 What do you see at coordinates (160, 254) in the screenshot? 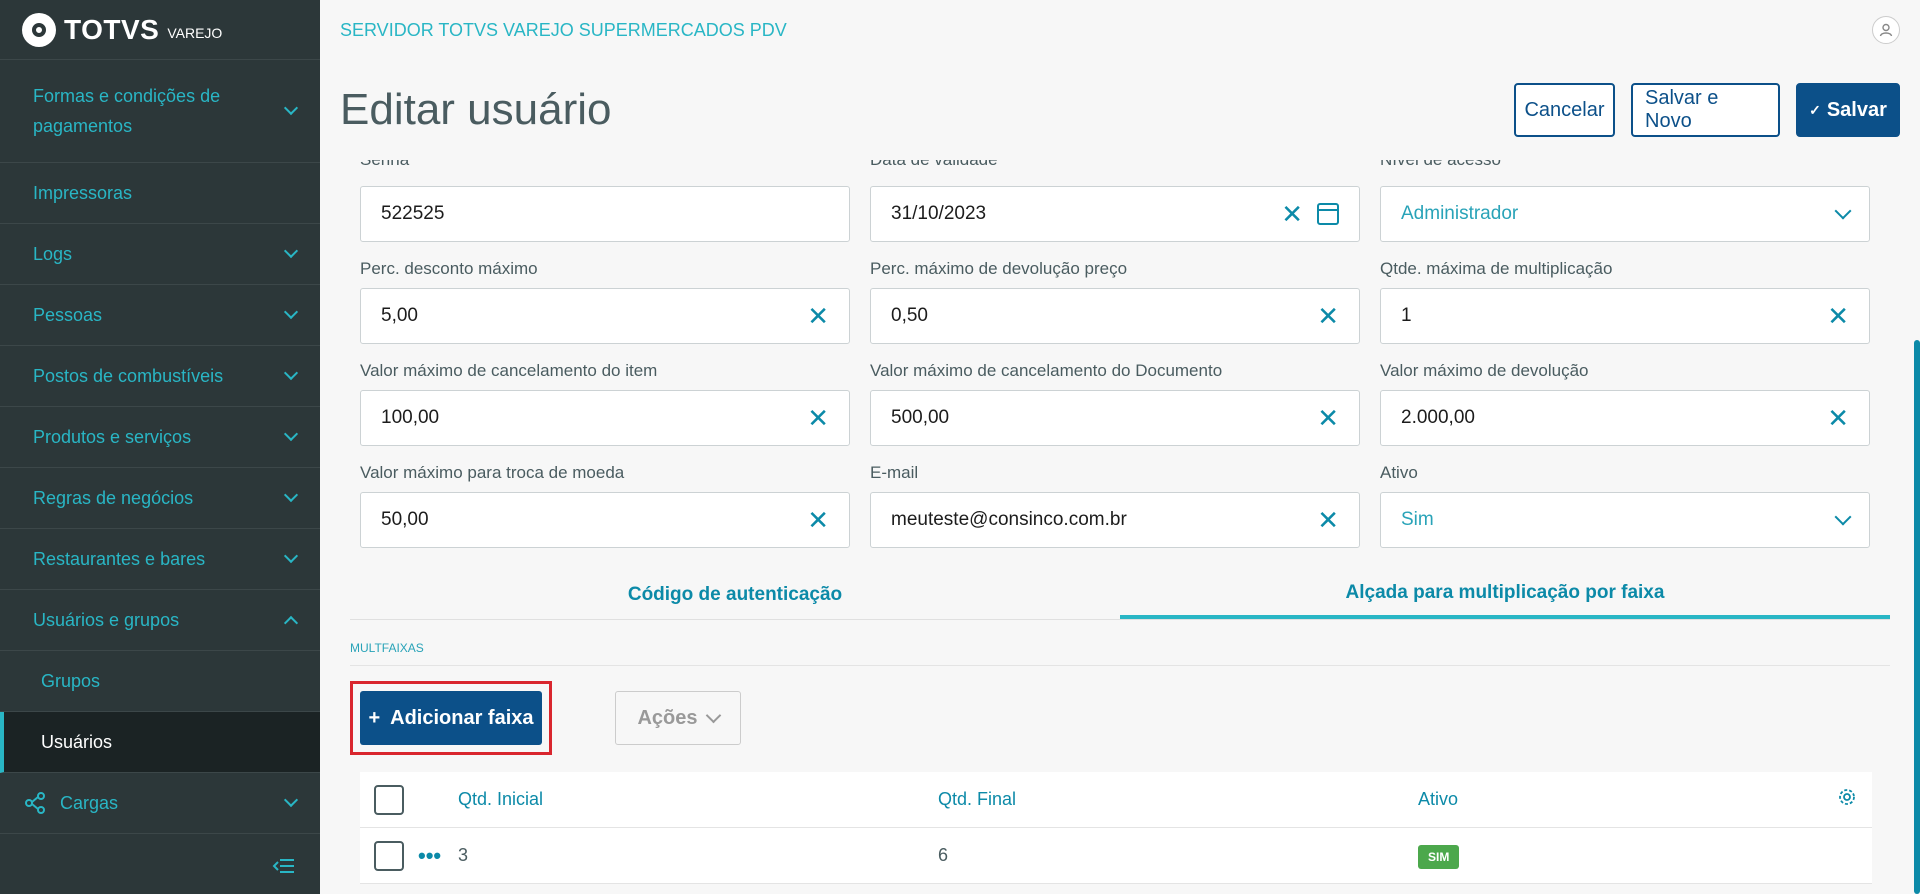
I see `sidebar-item-logs: Logs` at bounding box center [160, 254].